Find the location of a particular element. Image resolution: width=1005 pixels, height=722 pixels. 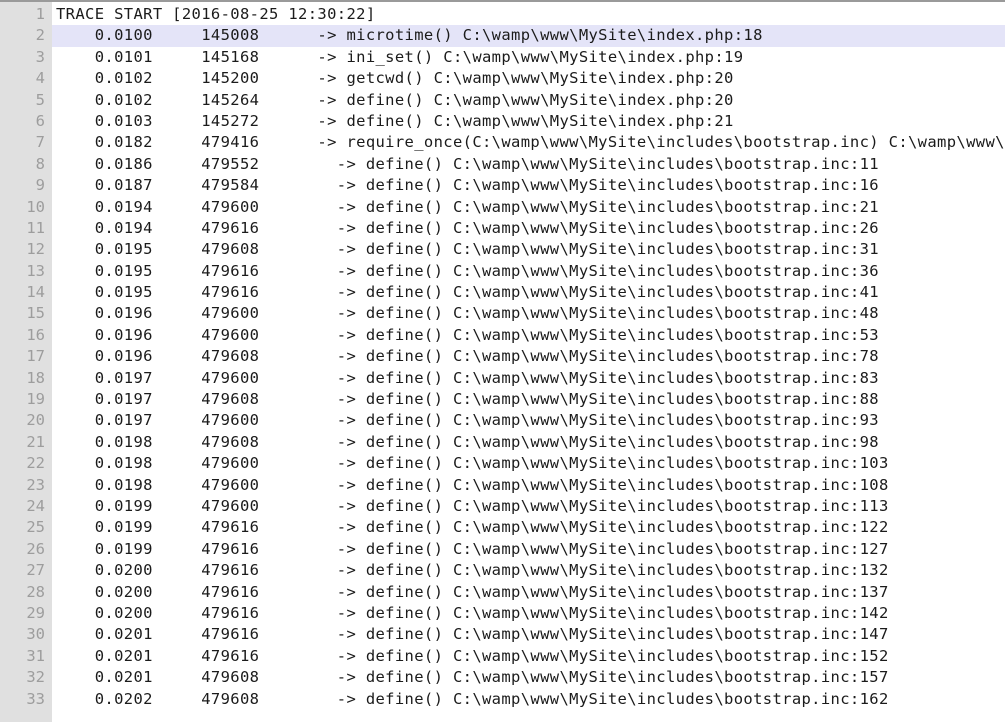

line-number: 20 is located at coordinates (35, 420).